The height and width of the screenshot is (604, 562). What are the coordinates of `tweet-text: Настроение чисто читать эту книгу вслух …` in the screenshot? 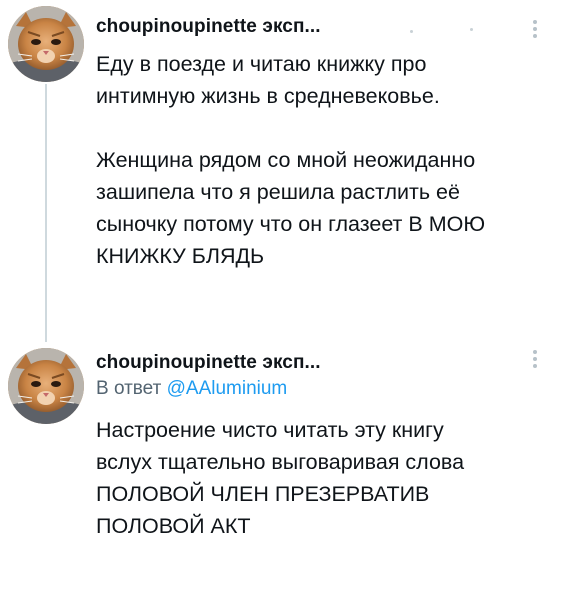 It's located at (280, 478).